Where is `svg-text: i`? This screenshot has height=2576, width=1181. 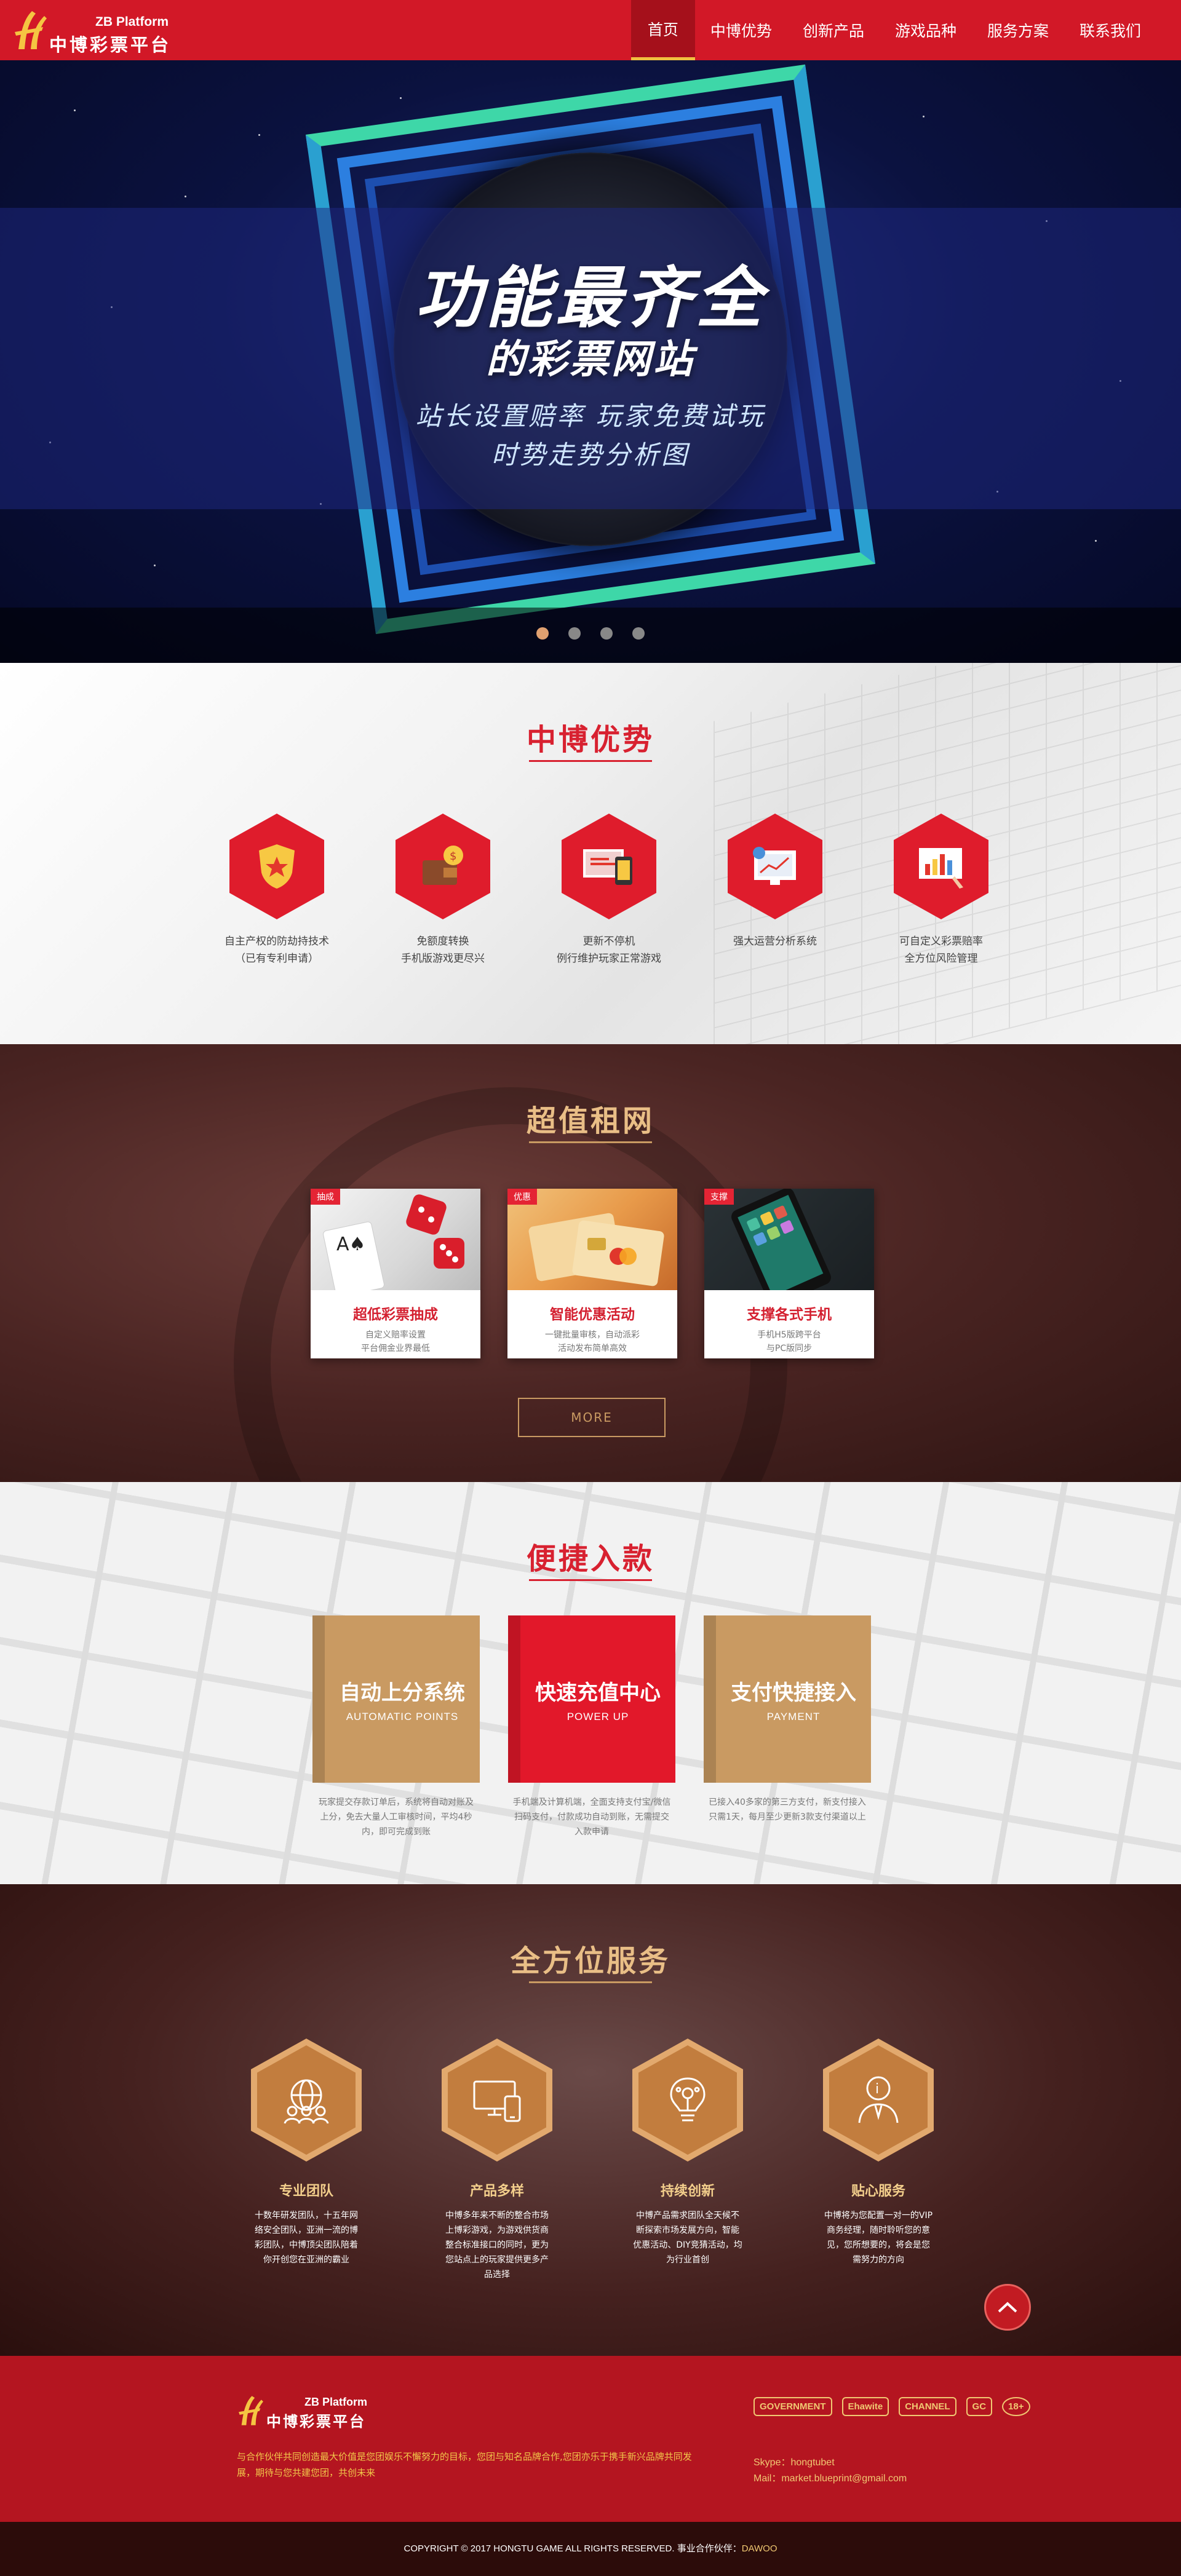
svg-text: i is located at coordinates (877, 2089).